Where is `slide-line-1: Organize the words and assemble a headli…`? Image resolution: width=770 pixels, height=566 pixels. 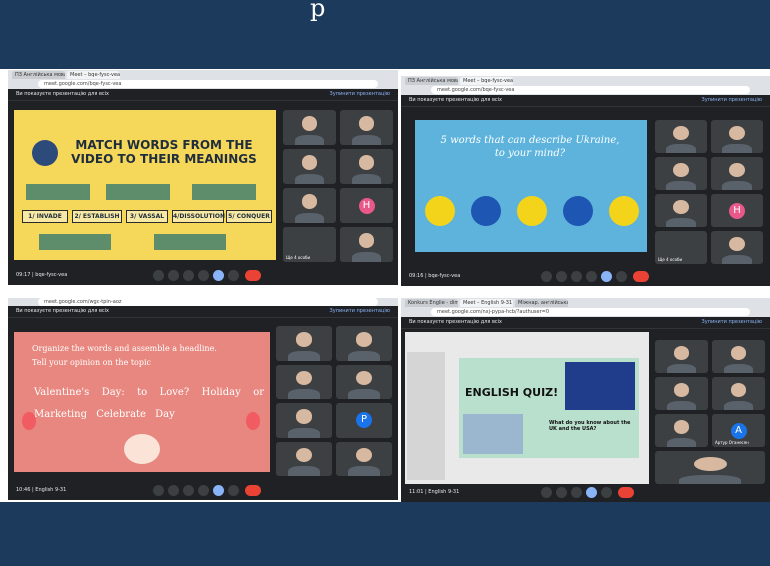
slide-line-1: Organize the words and assemble a headli… is located at coordinates (124, 348).